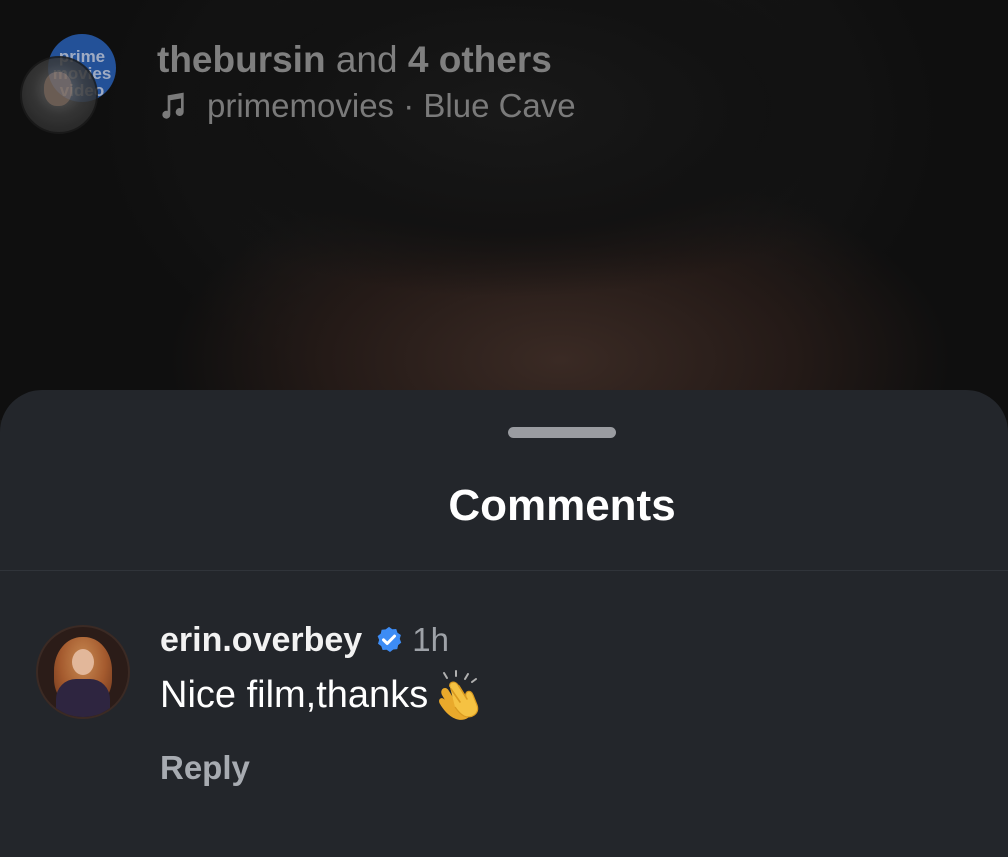 The width and height of the screenshot is (1008, 857). Describe the element at coordinates (480, 59) in the screenshot. I see `others-count: 4 others` at that location.